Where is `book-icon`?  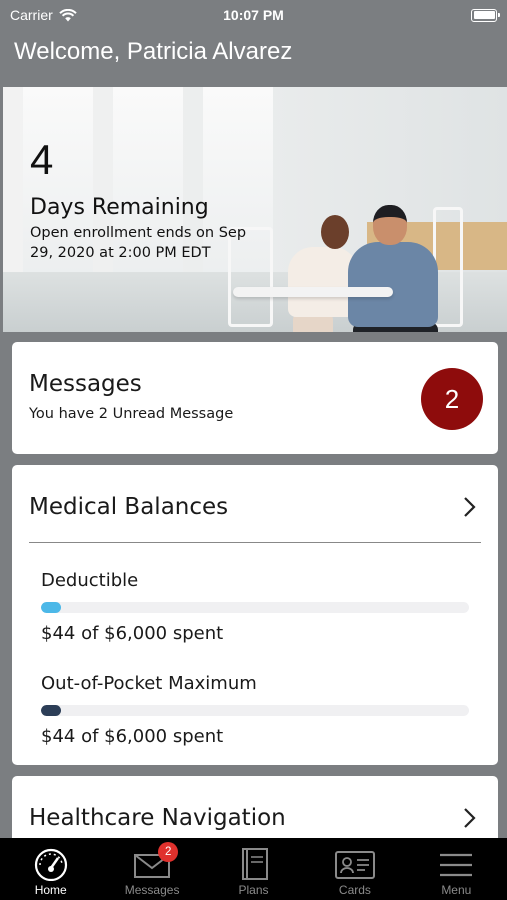 book-icon is located at coordinates (254, 864).